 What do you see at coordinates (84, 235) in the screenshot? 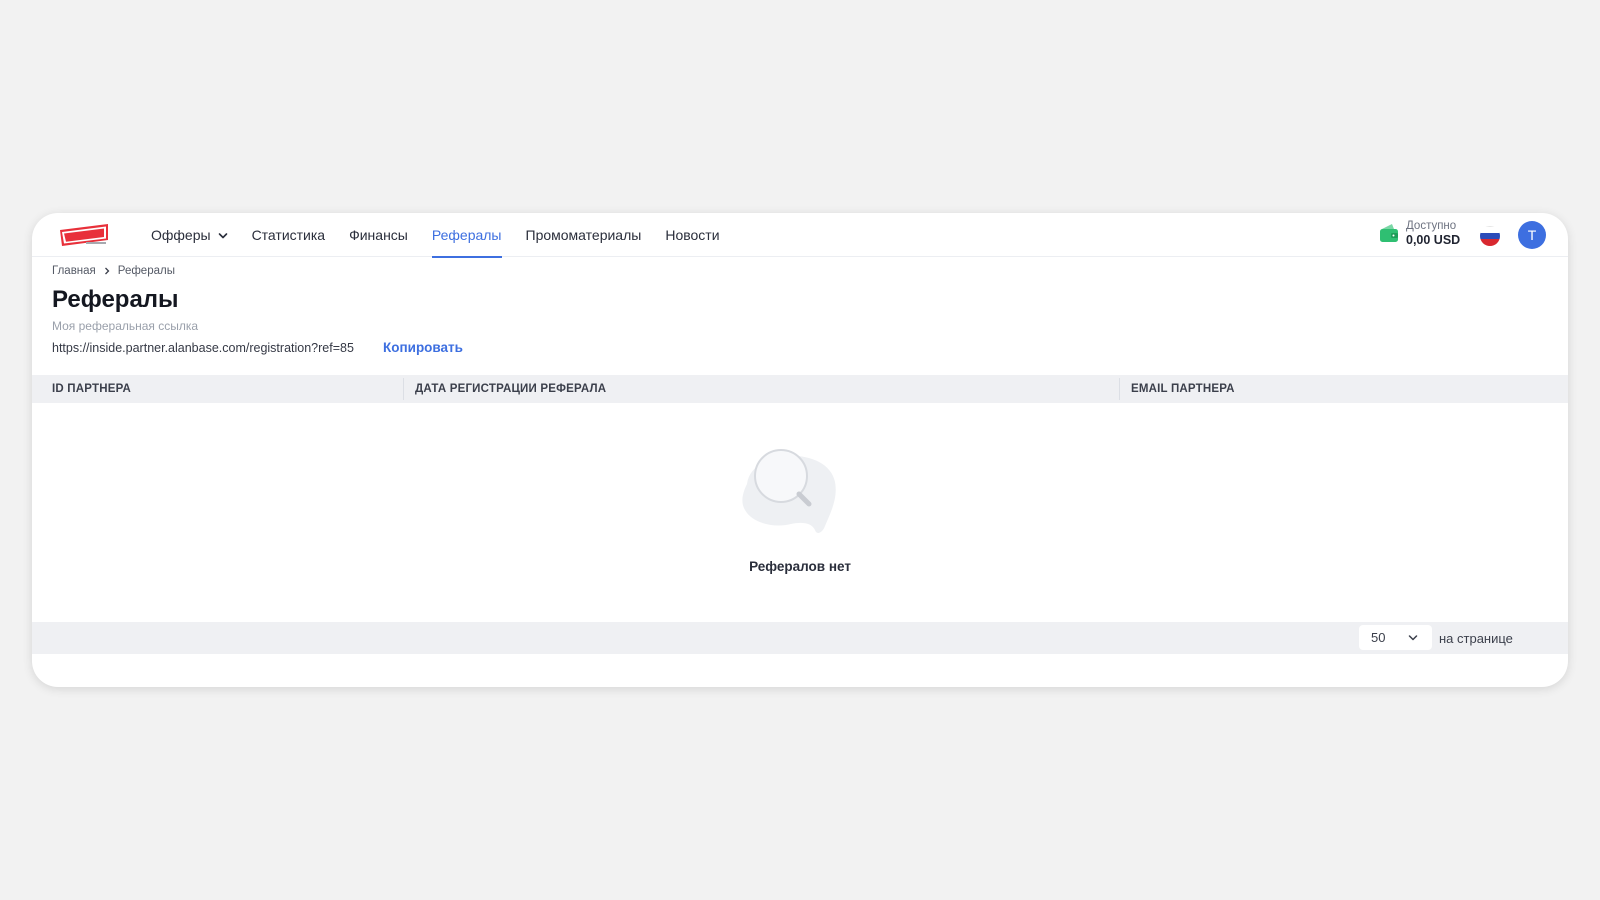
I see `inside-logo` at bounding box center [84, 235].